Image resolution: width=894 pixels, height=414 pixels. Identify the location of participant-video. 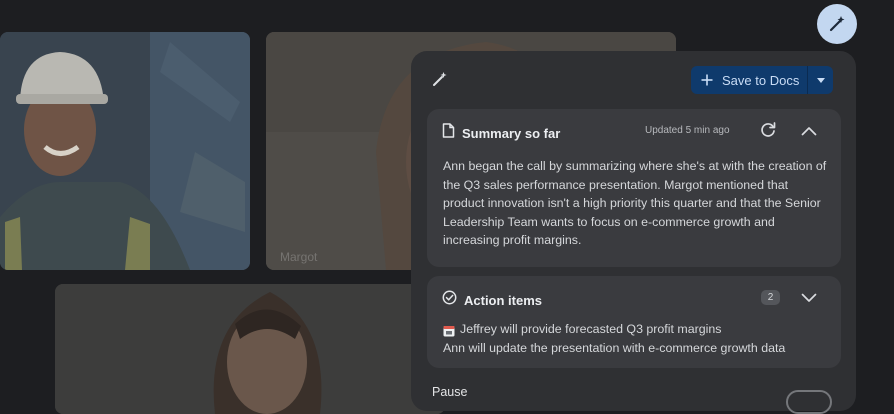
(250, 349).